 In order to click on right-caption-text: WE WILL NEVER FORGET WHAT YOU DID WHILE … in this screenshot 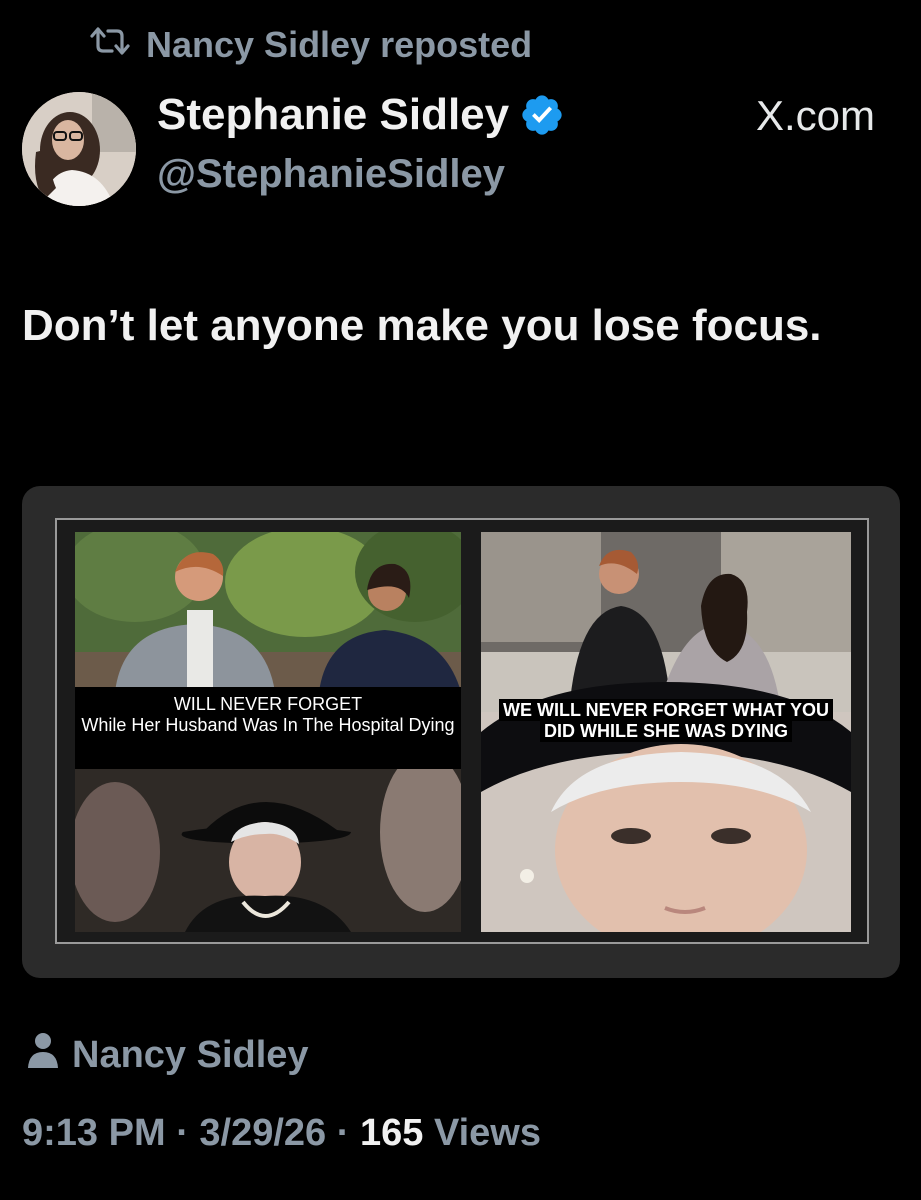, I will do `click(666, 720)`.